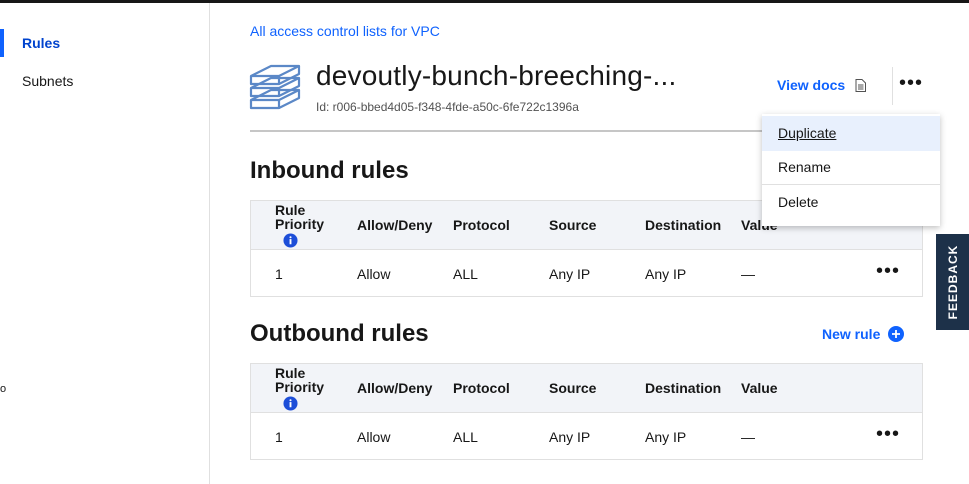 The image size is (969, 484). I want to click on outbound-rules-title: Outbound rules, so click(339, 333).